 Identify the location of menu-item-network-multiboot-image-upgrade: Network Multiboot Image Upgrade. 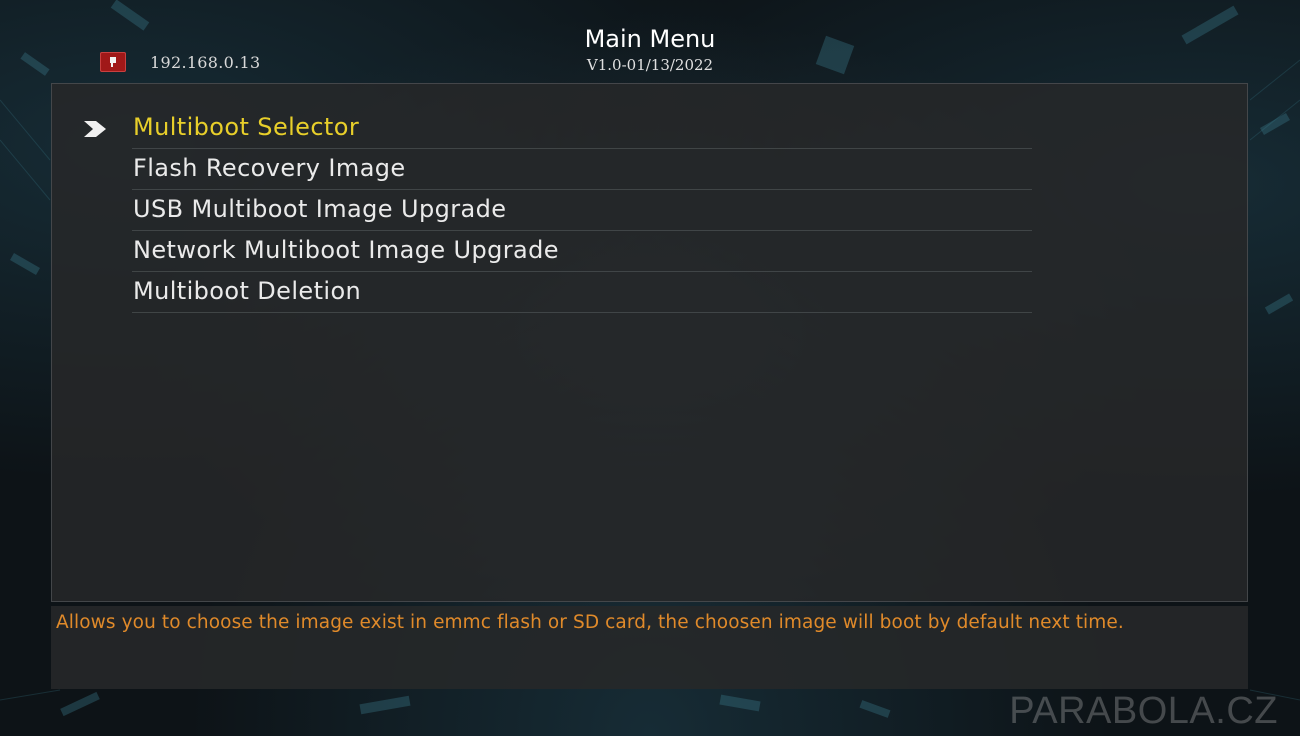
(582, 251).